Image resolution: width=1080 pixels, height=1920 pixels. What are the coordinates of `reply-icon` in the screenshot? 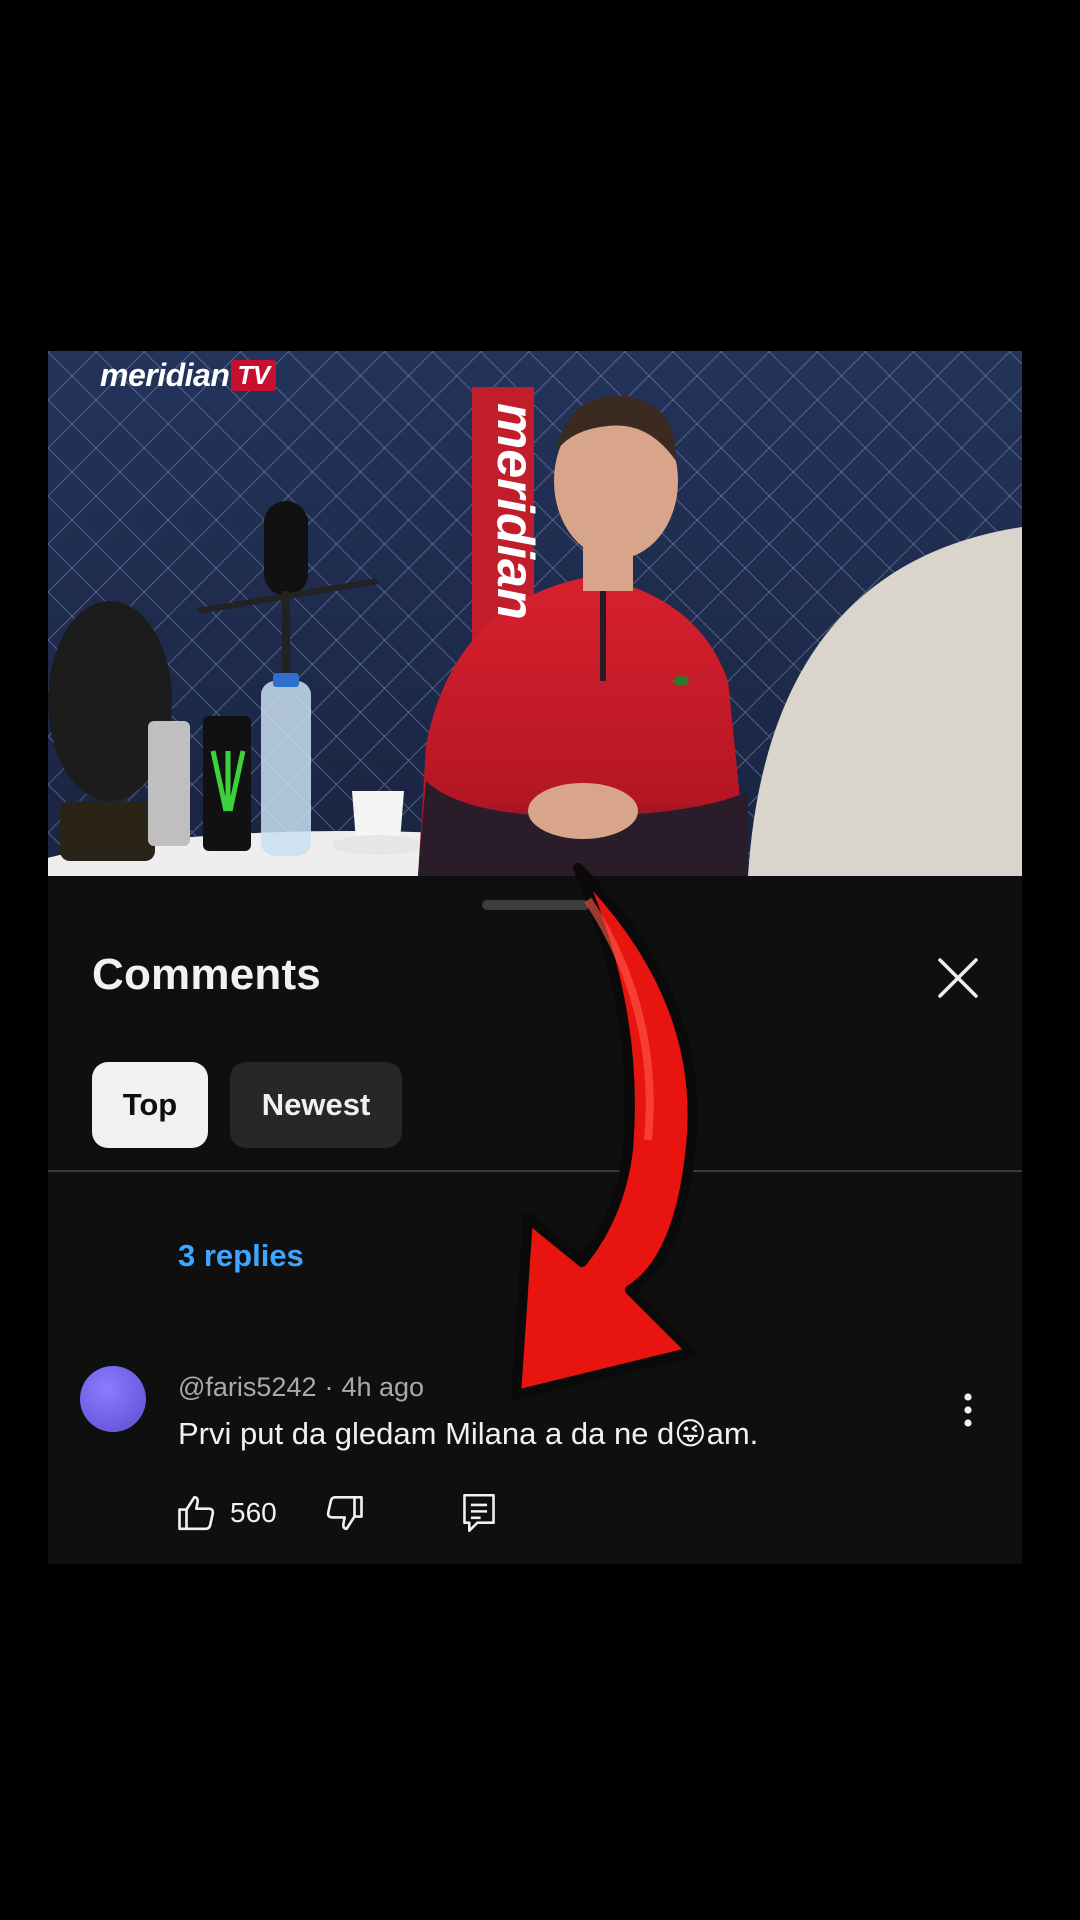 It's located at (478, 1513).